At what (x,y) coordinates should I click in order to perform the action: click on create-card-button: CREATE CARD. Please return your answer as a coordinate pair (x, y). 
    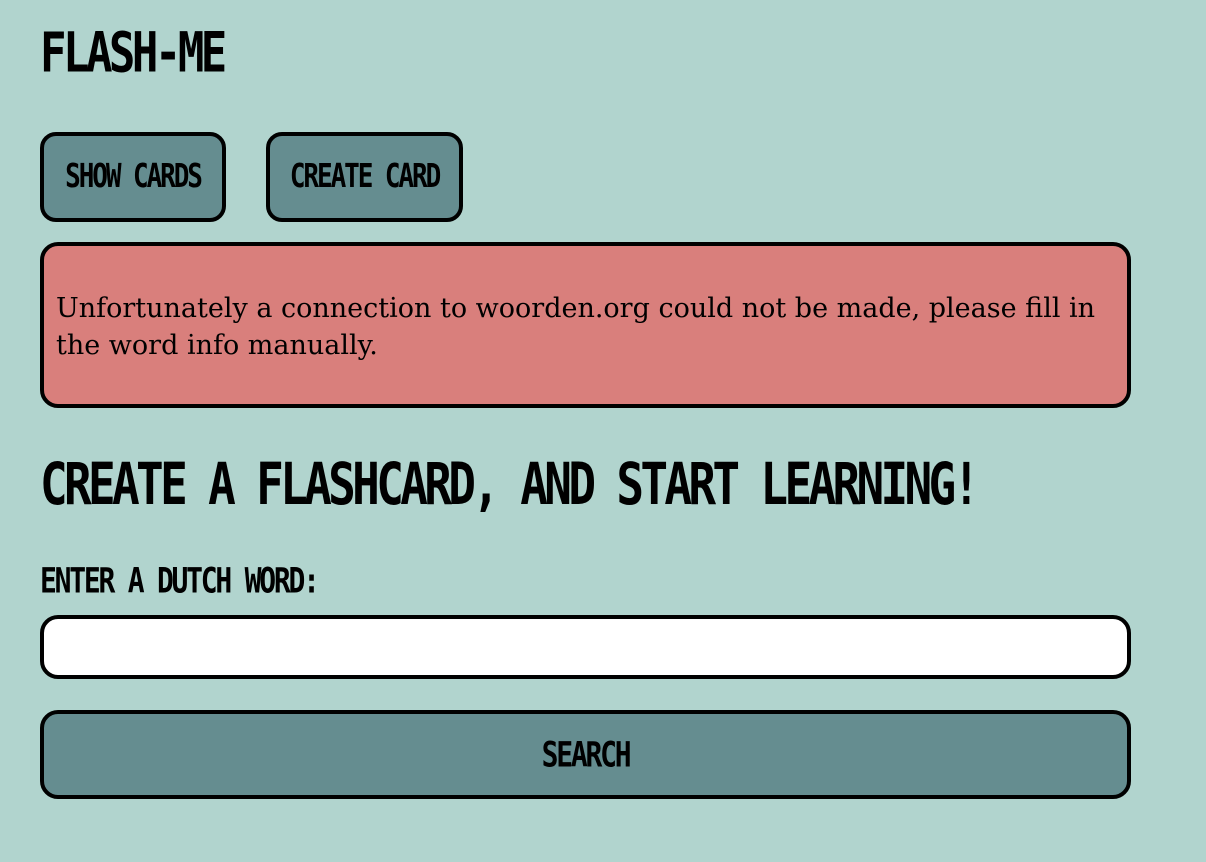
    Looking at the image, I should click on (364, 177).